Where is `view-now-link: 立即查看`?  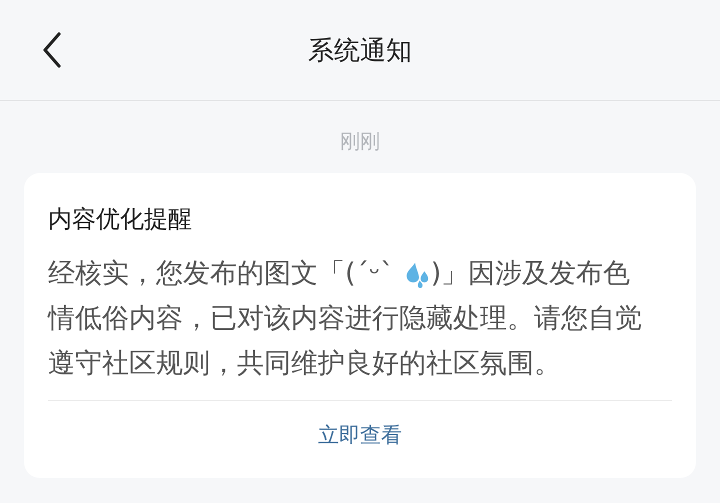 view-now-link: 立即查看 is located at coordinates (360, 435).